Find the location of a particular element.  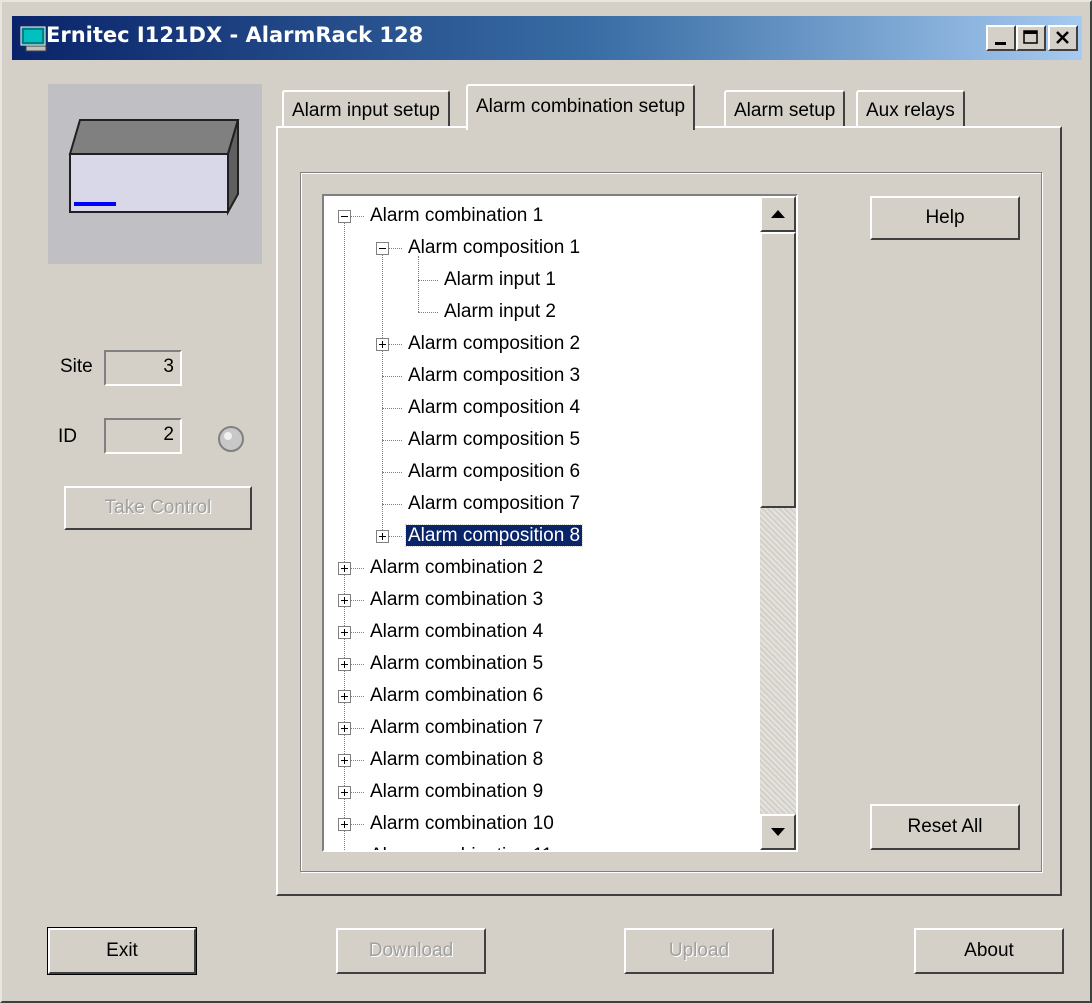

tree-item: Alarm combination 2 is located at coordinates (456, 568).